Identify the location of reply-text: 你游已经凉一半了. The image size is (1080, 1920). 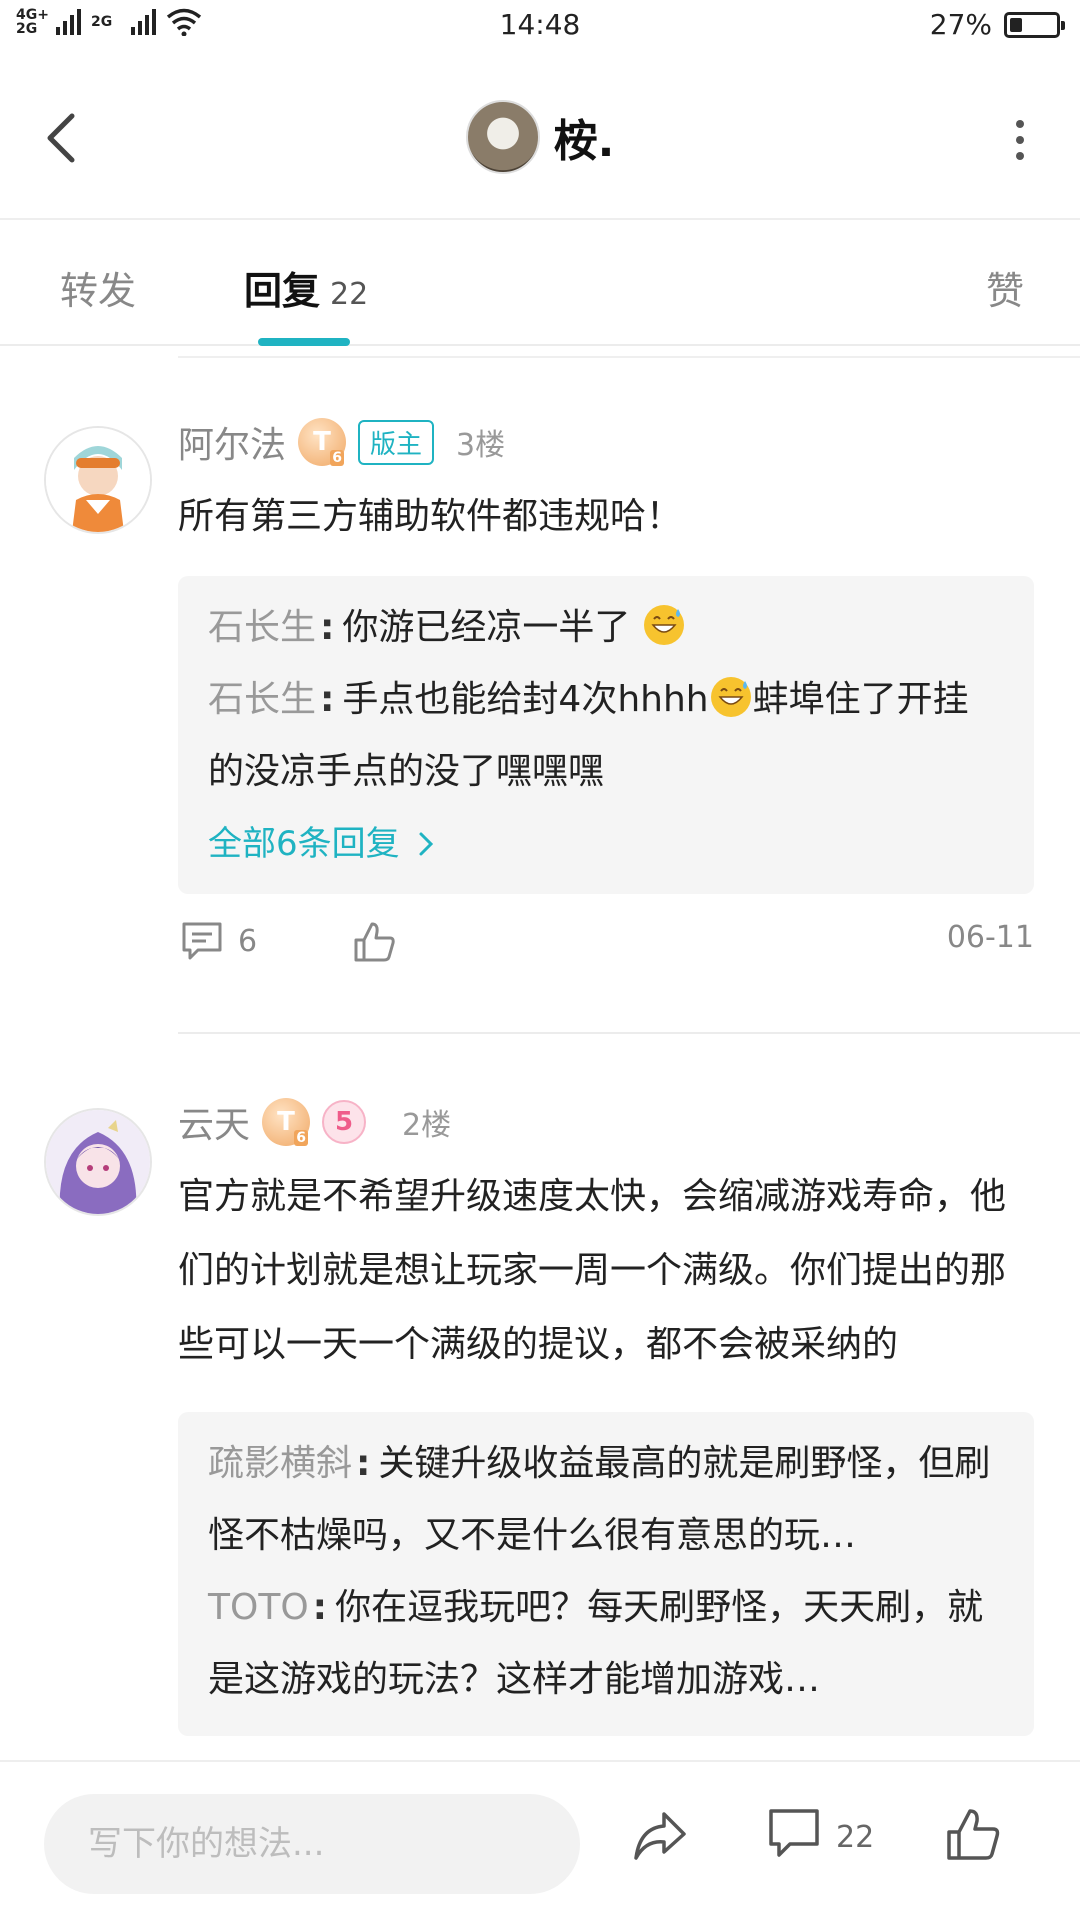
(486, 627).